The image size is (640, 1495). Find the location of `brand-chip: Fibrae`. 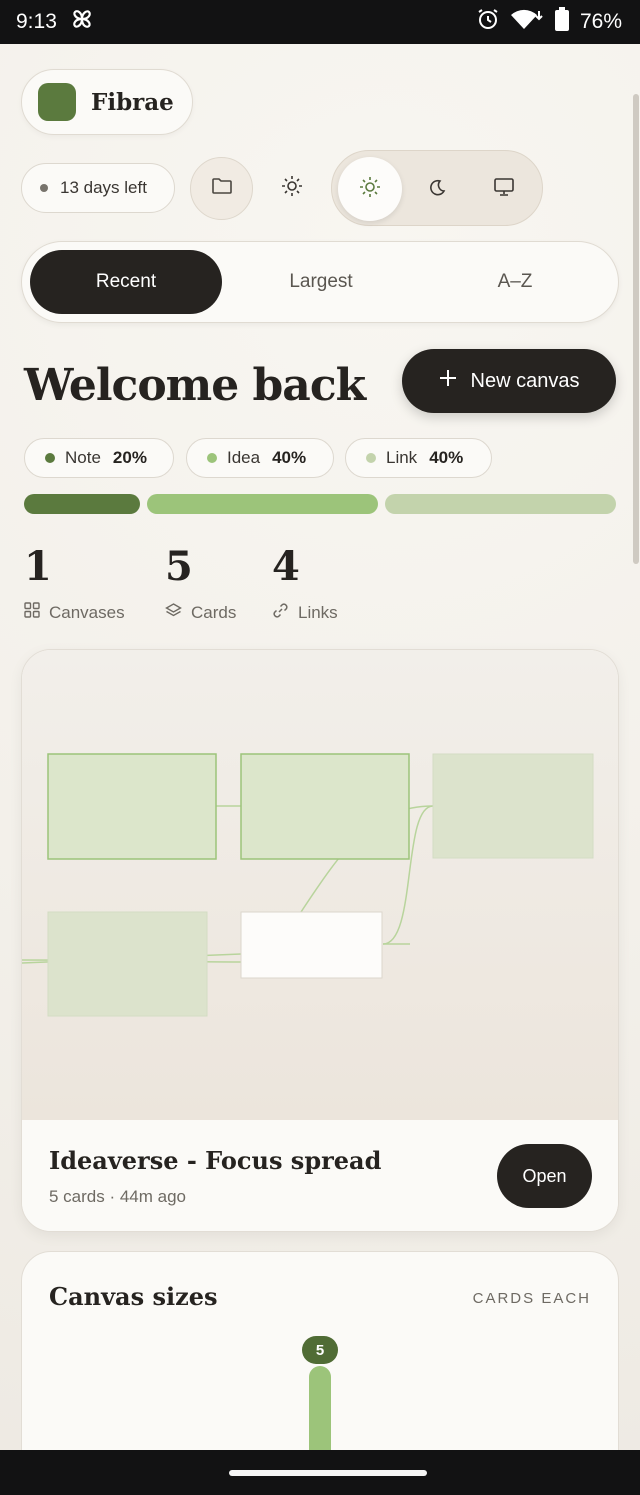

brand-chip: Fibrae is located at coordinates (107, 102).